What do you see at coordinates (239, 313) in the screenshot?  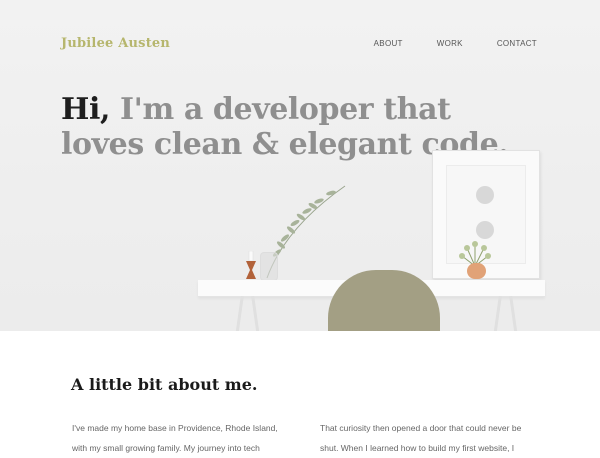 I see `desk-leg-left` at bounding box center [239, 313].